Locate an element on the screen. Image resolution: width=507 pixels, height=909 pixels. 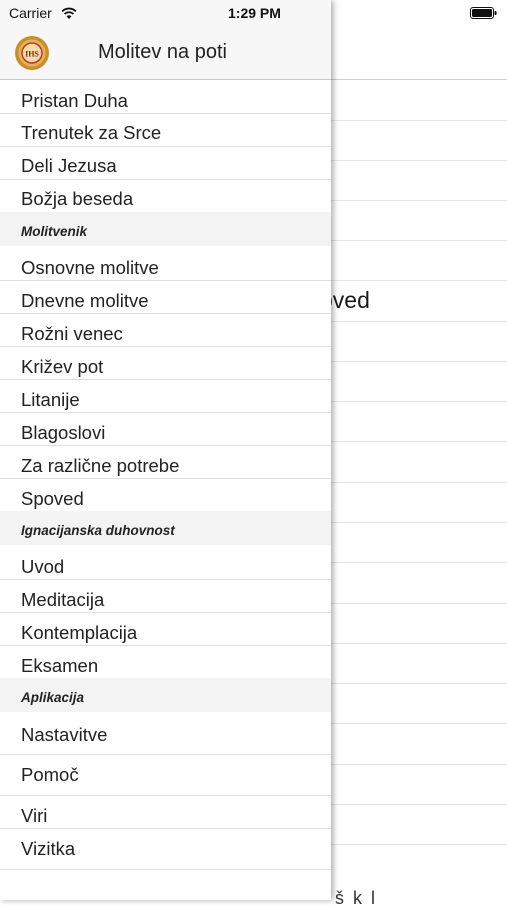
svg-text: IHS is located at coordinates (32, 54).